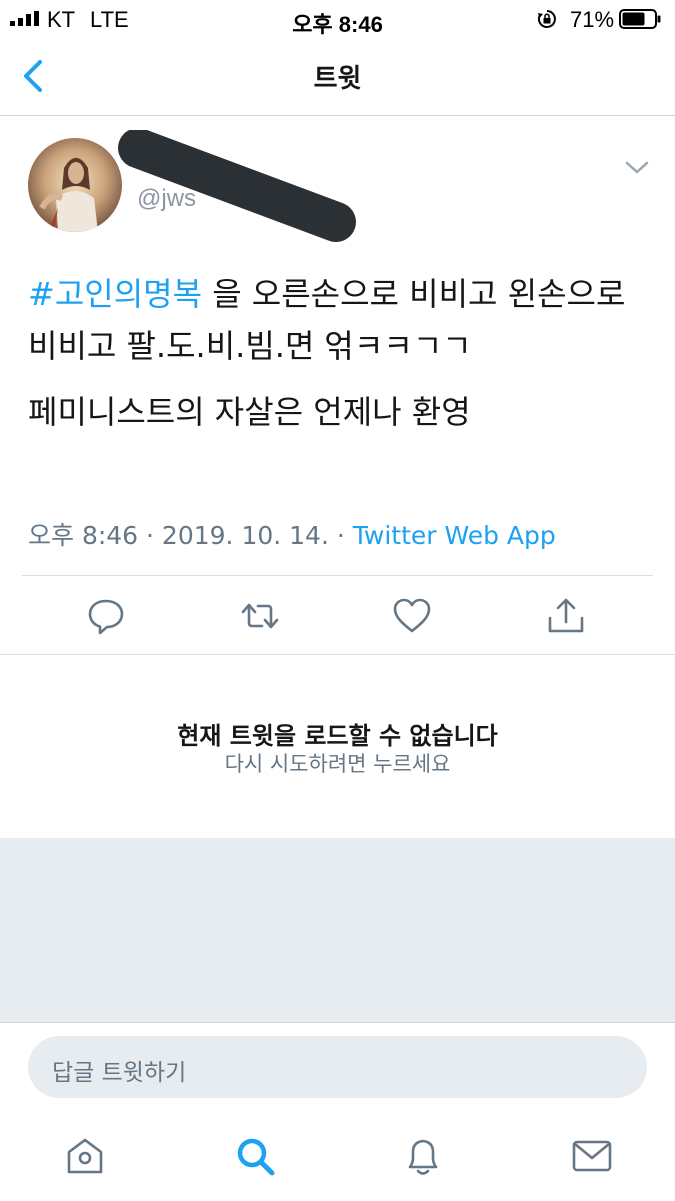 Image resolution: width=675 pixels, height=1201 pixels. Describe the element at coordinates (337, 1067) in the screenshot. I see `reply-input: 답글 트윗하기` at that location.